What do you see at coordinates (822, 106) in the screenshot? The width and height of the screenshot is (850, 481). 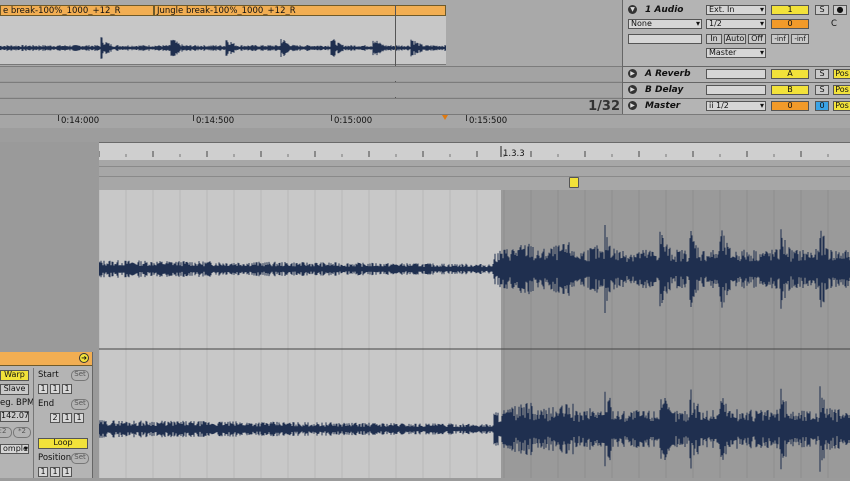 I see `cue-volume-display: 0` at bounding box center [822, 106].